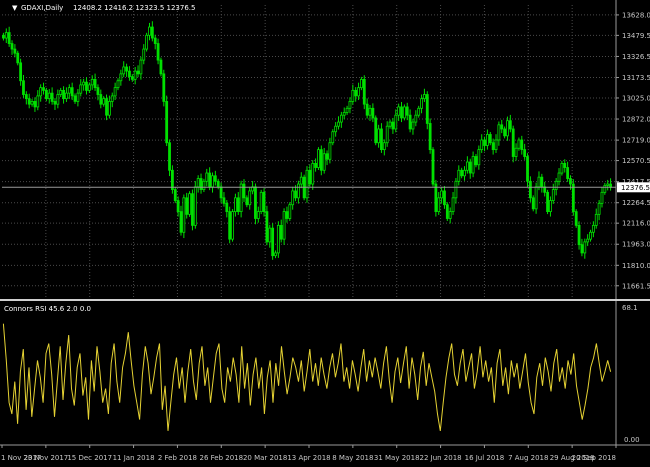 The image size is (650, 467). Describe the element at coordinates (636, 161) in the screenshot. I see `price-tick-label: 12570.5` at that location.